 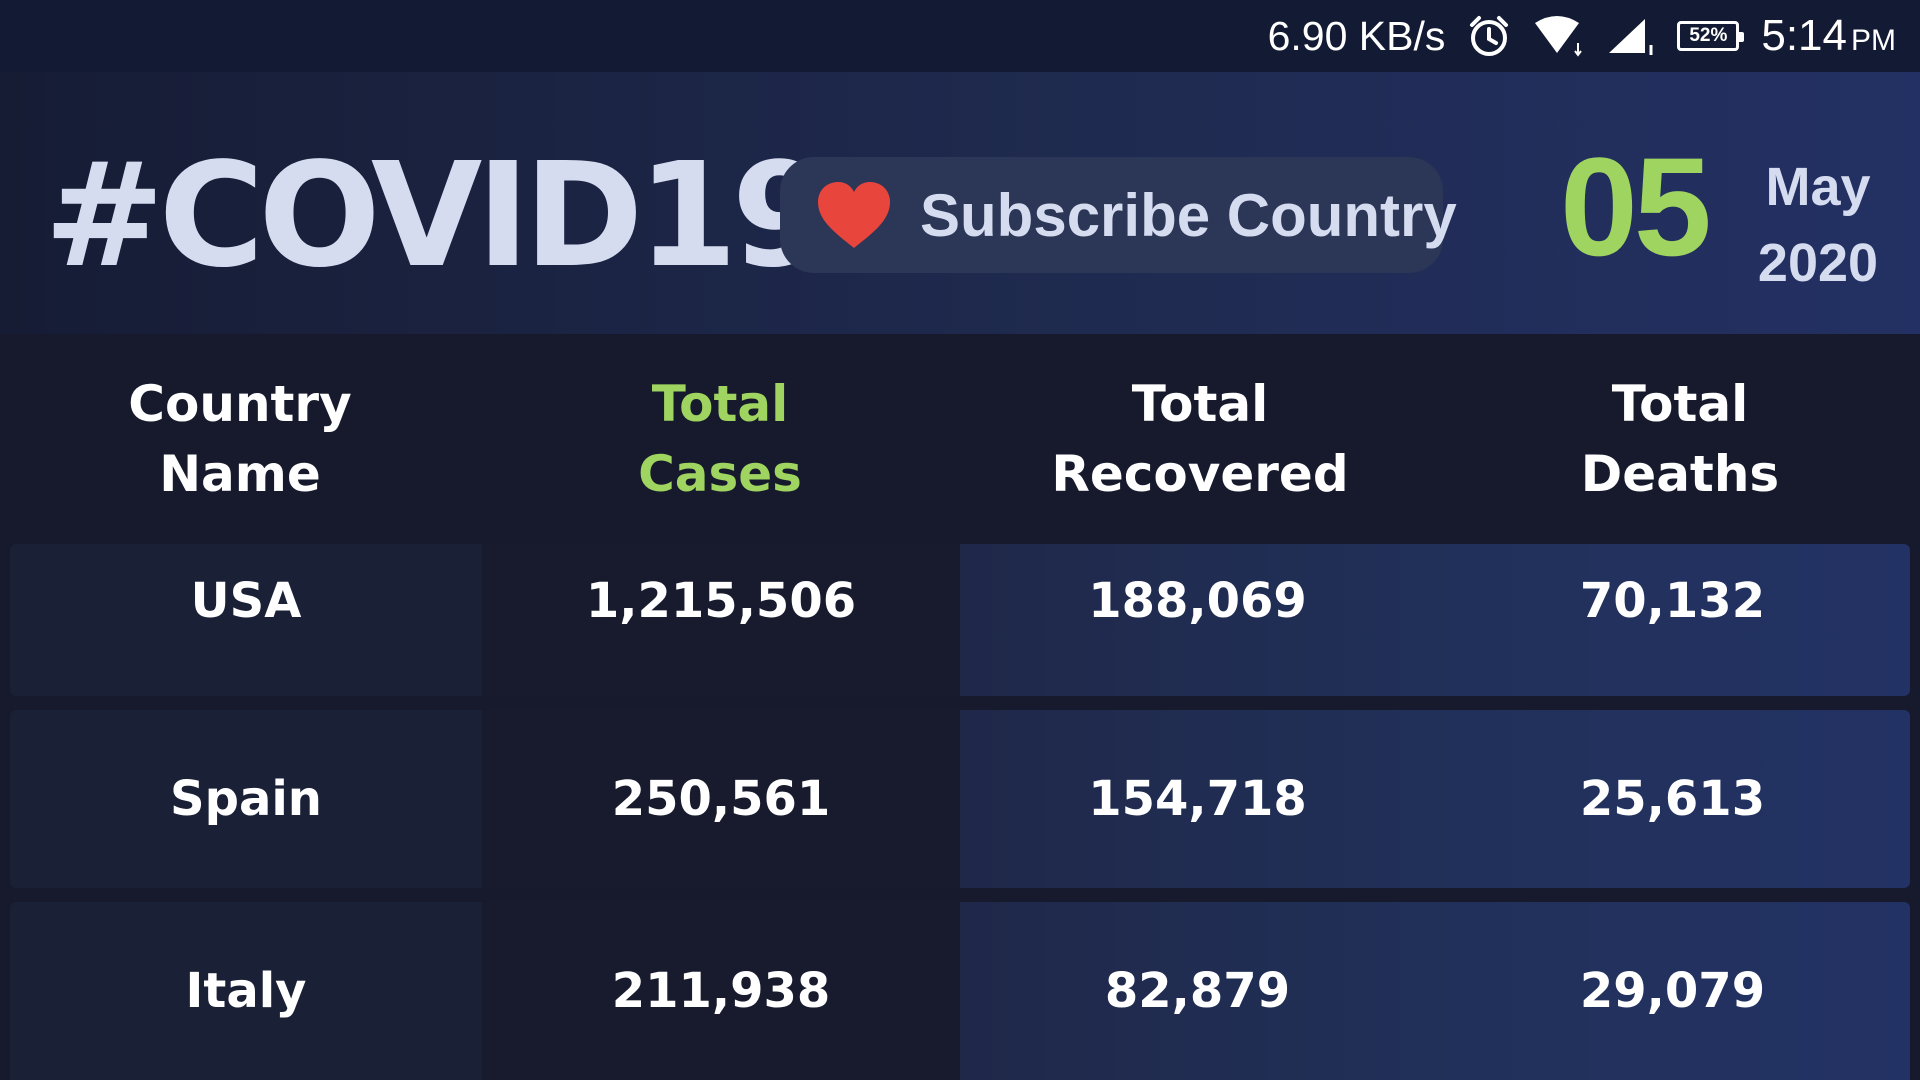 I want to click on column-header-total-deaths: Total Deaths, so click(x=1680, y=439).